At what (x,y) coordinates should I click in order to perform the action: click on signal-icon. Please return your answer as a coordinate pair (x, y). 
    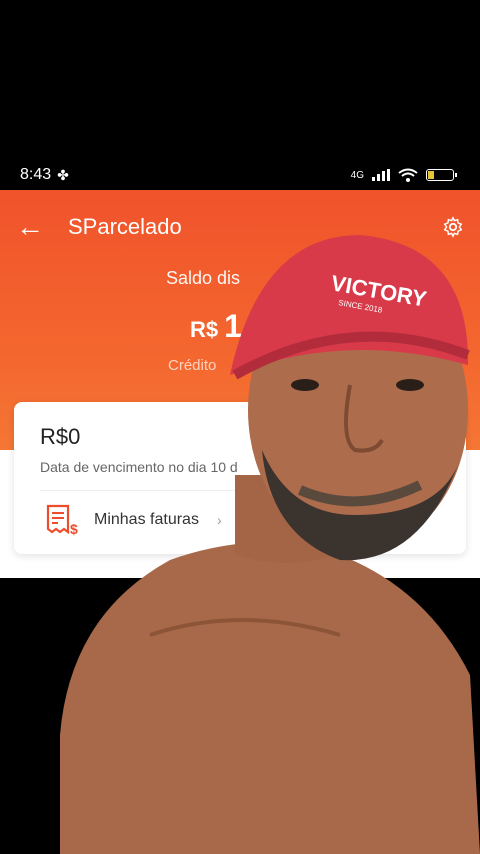
    Looking at the image, I should click on (381, 175).